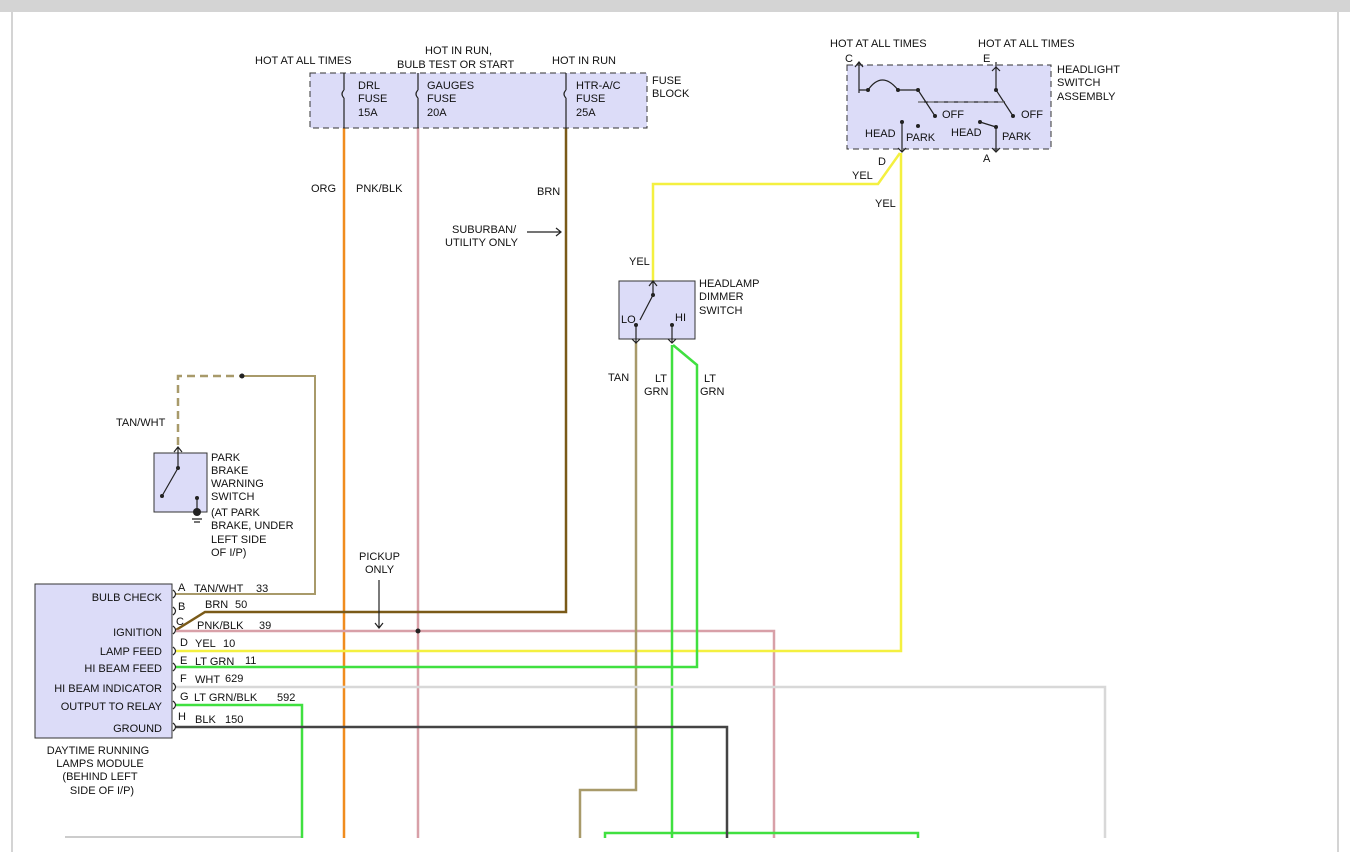 The width and height of the screenshot is (1350, 852). I want to click on wire-label: LT, so click(661, 379).